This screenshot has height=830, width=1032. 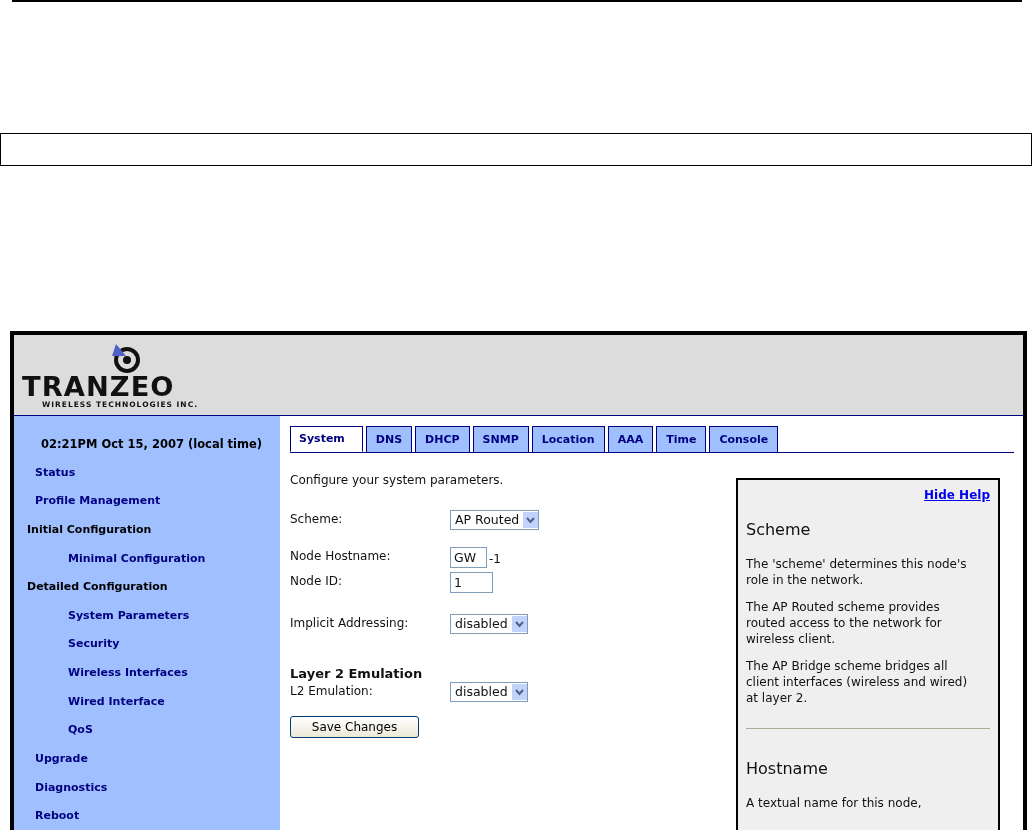 What do you see at coordinates (89, 529) in the screenshot?
I see `nav-section-heading: Initial Configuration` at bounding box center [89, 529].